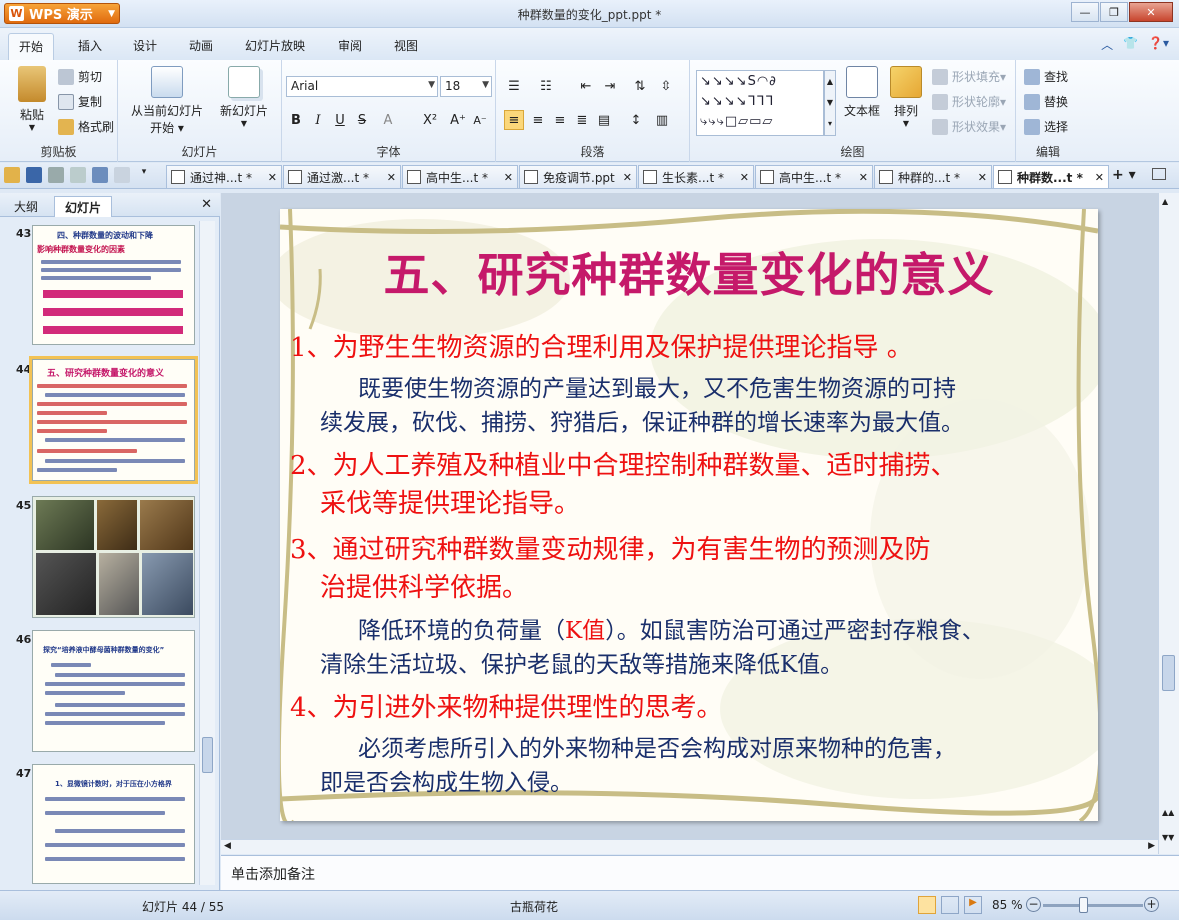 Image resolution: width=1179 pixels, height=920 pixels. Describe the element at coordinates (458, 120) in the screenshot. I see `grow-font-icon: A⁺` at that location.